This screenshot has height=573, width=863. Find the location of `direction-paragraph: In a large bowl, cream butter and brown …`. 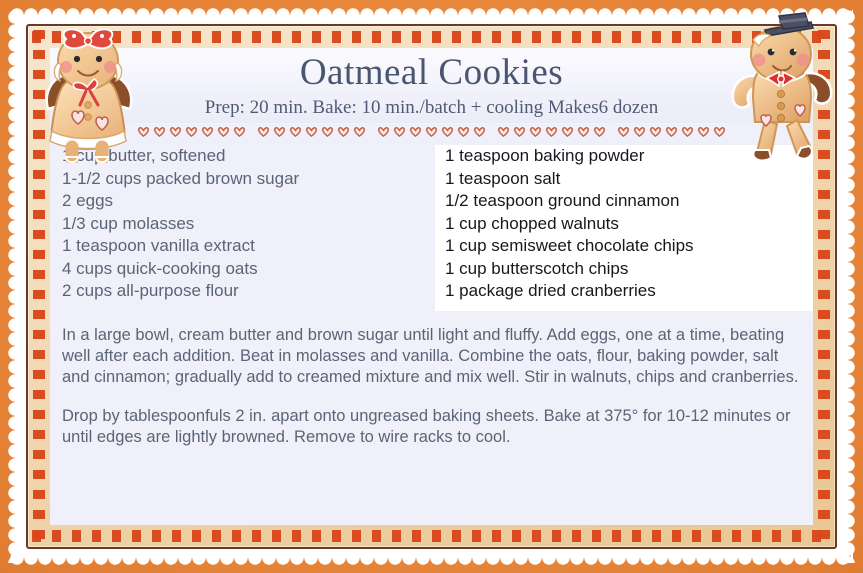

direction-paragraph: In a large bowl, cream butter and brown … is located at coordinates (430, 355).